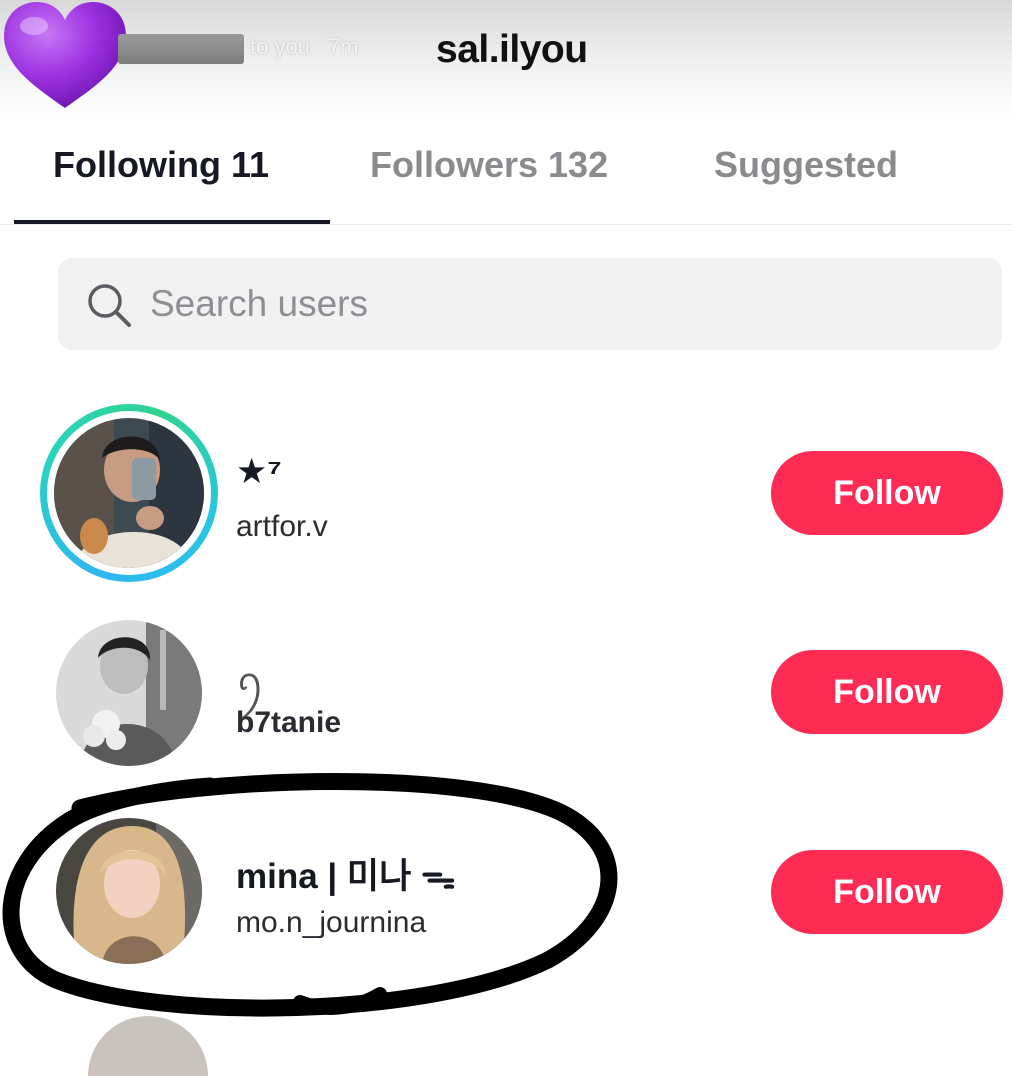 The image size is (1012, 1076). Describe the element at coordinates (181, 49) in the screenshot. I see `redacted-sender-name` at that location.